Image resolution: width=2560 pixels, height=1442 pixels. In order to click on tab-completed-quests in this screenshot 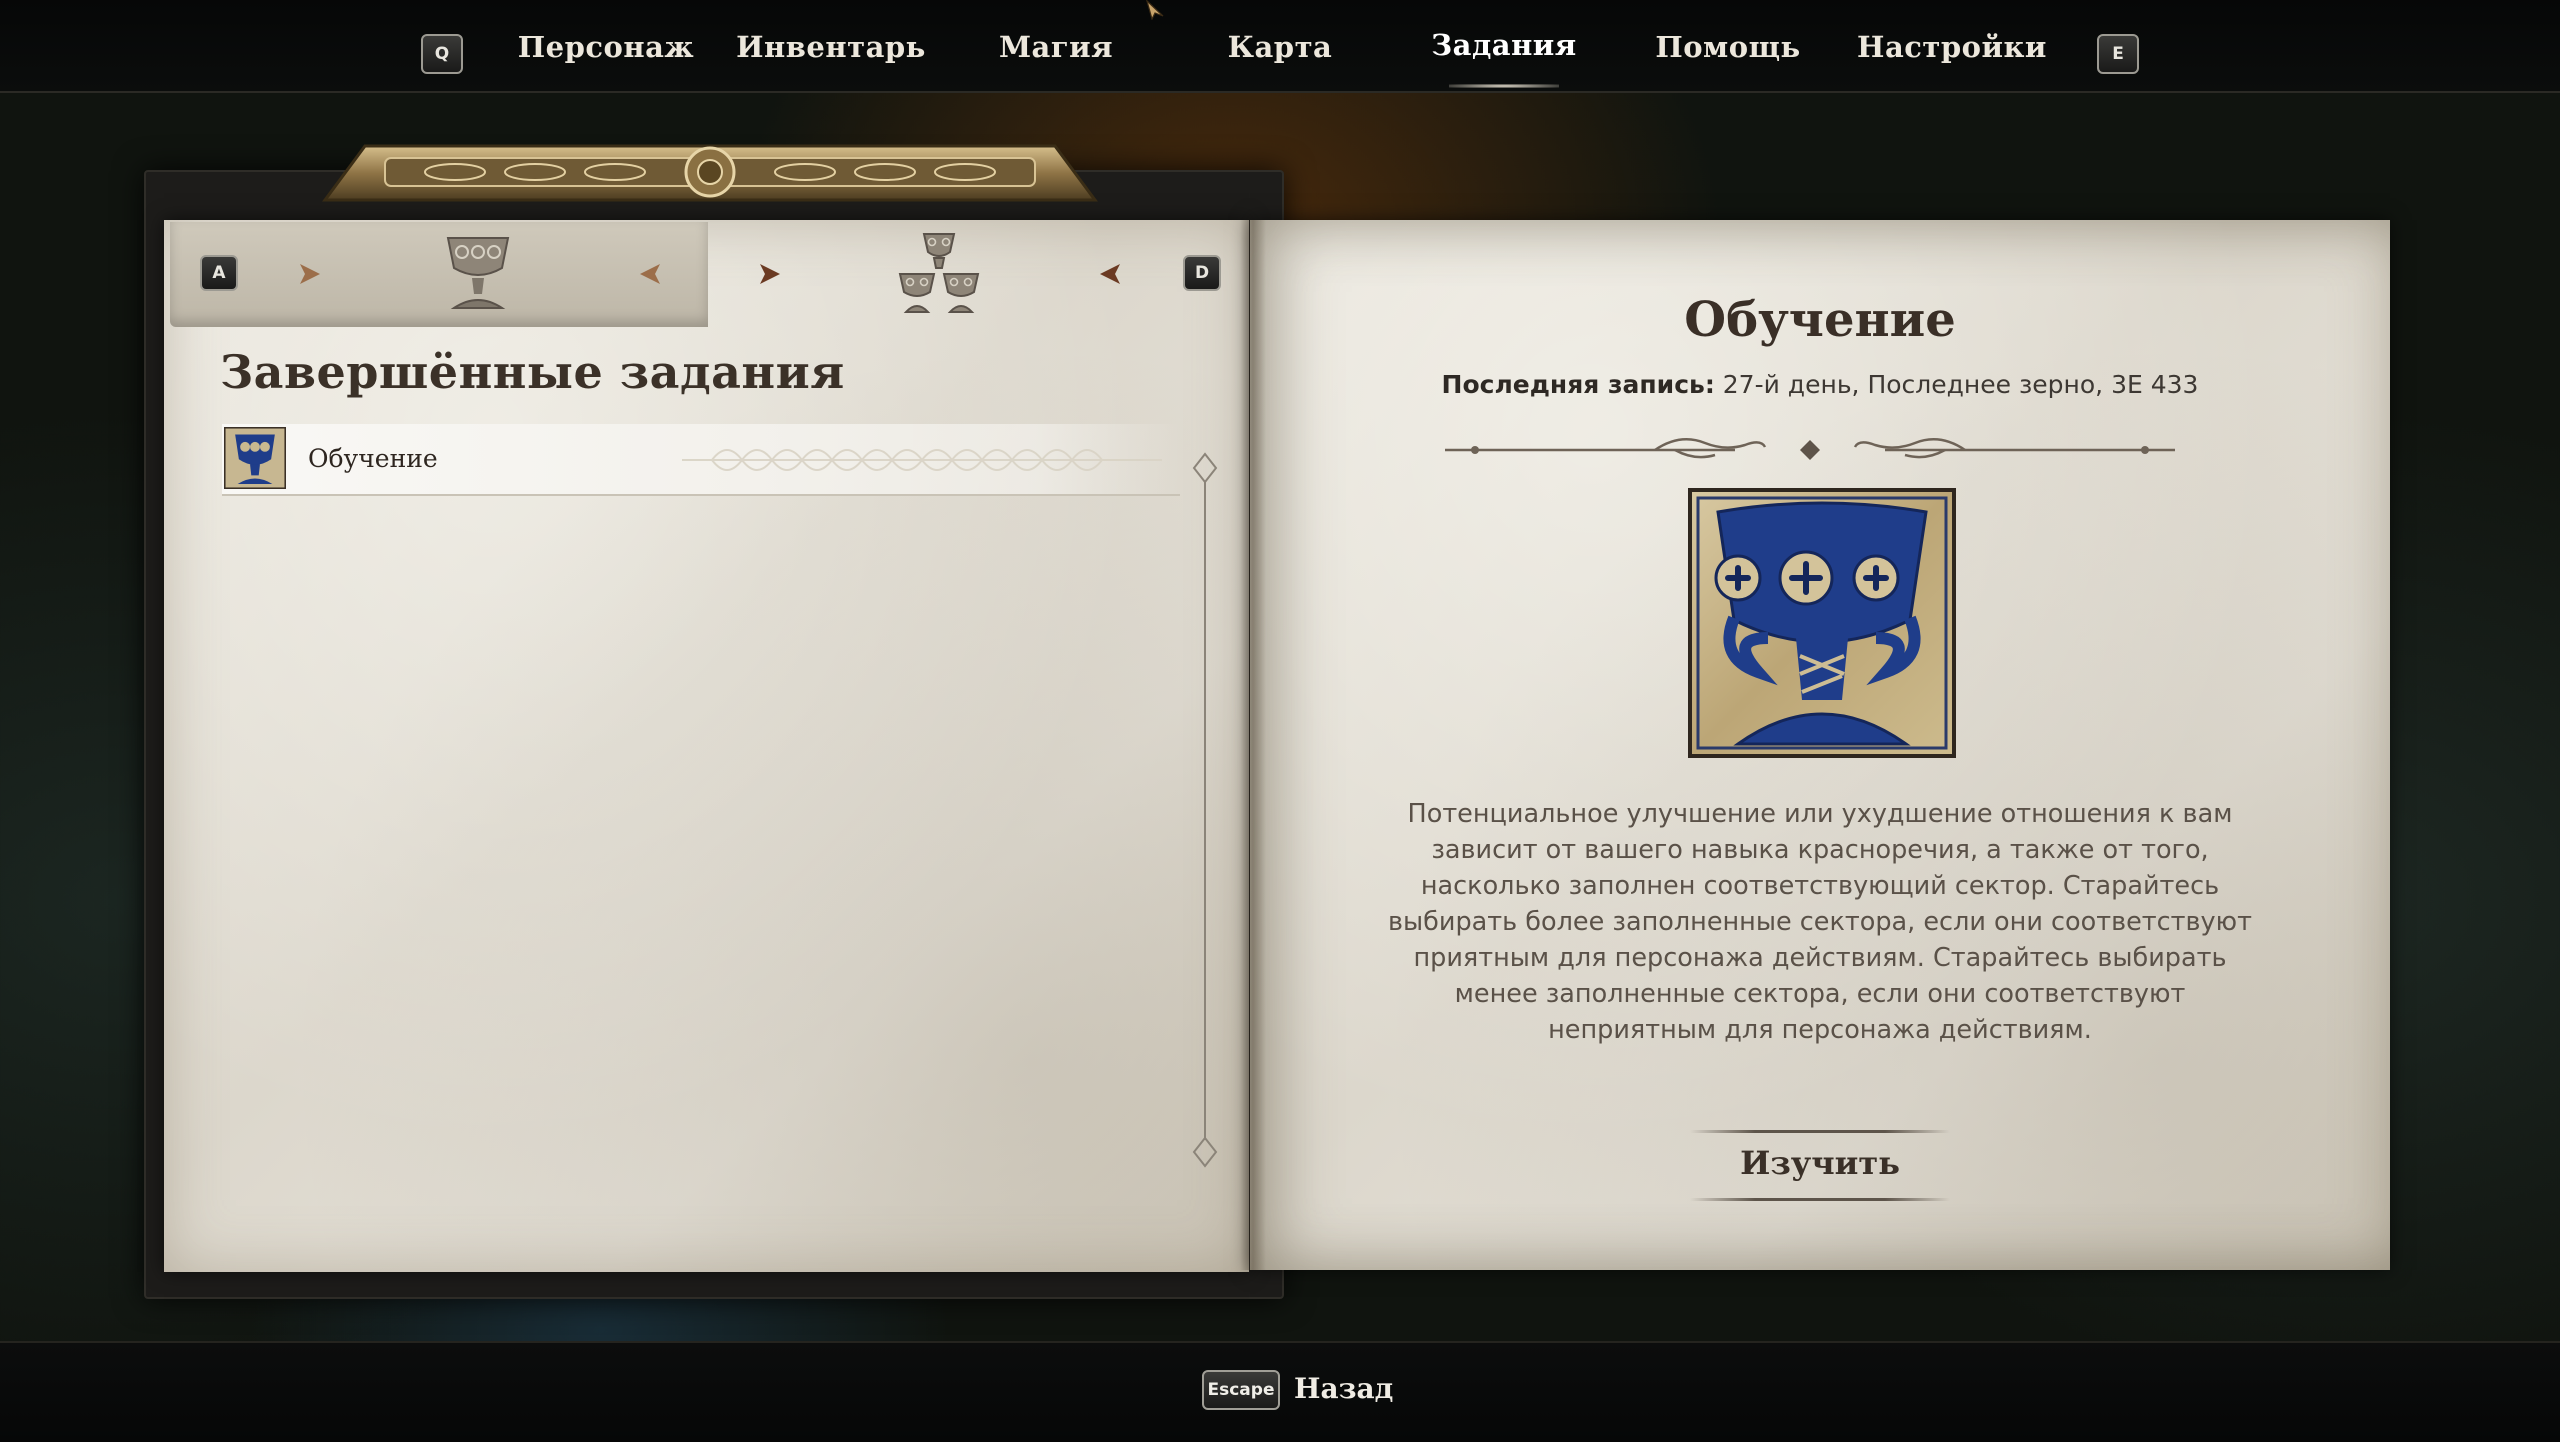, I will do `click(439, 274)`.